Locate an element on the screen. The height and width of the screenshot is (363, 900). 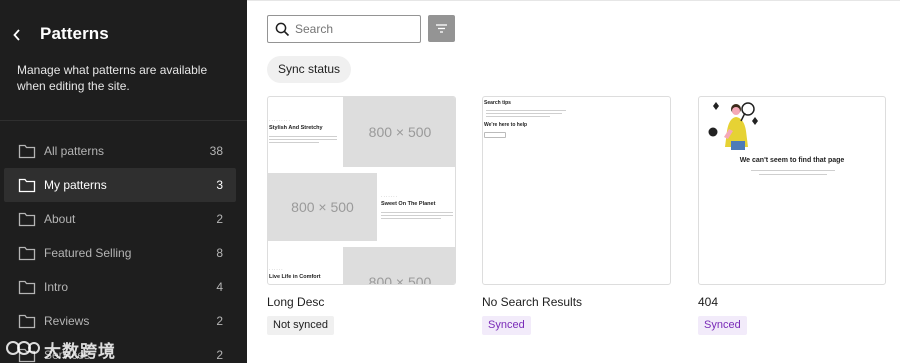
watermark-text: 大数跨境 is located at coordinates (80, 351).